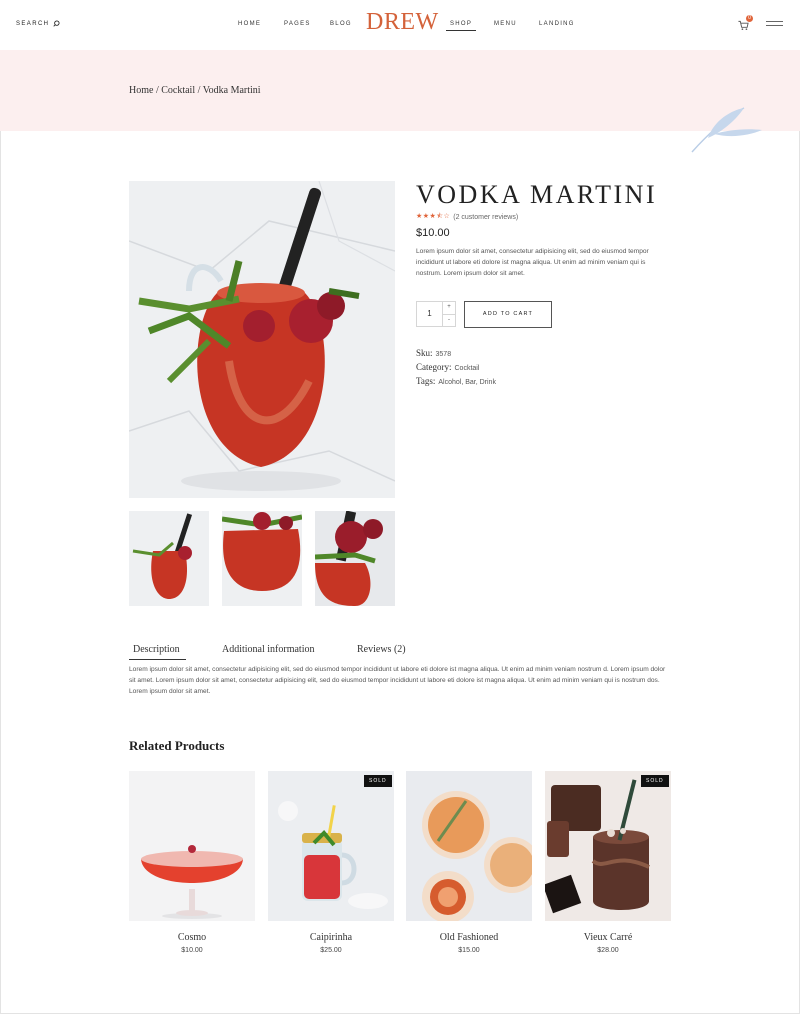 This screenshot has height=1014, width=800. What do you see at coordinates (608, 950) in the screenshot?
I see `related-product-price: $28.00` at bounding box center [608, 950].